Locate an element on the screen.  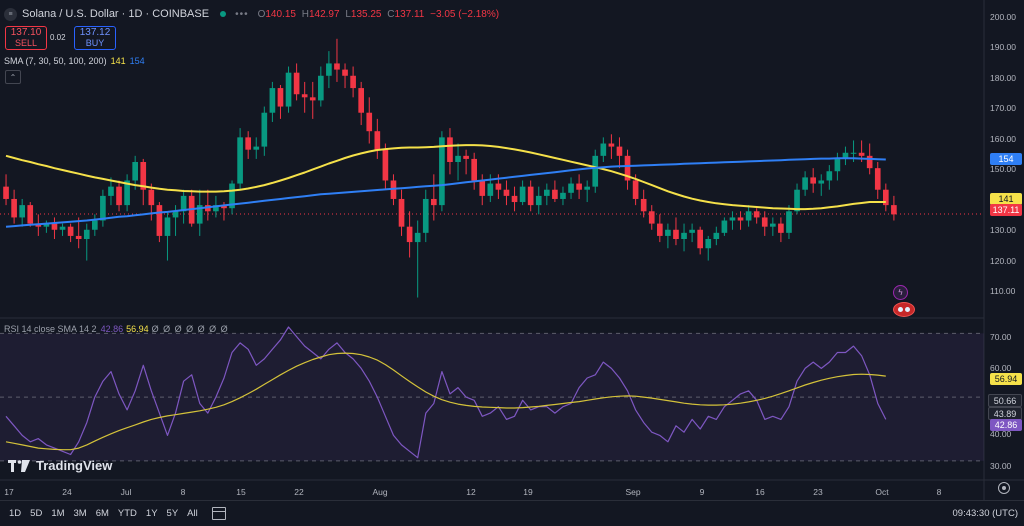
price-tick: 170.00 is located at coordinates (1003, 108).